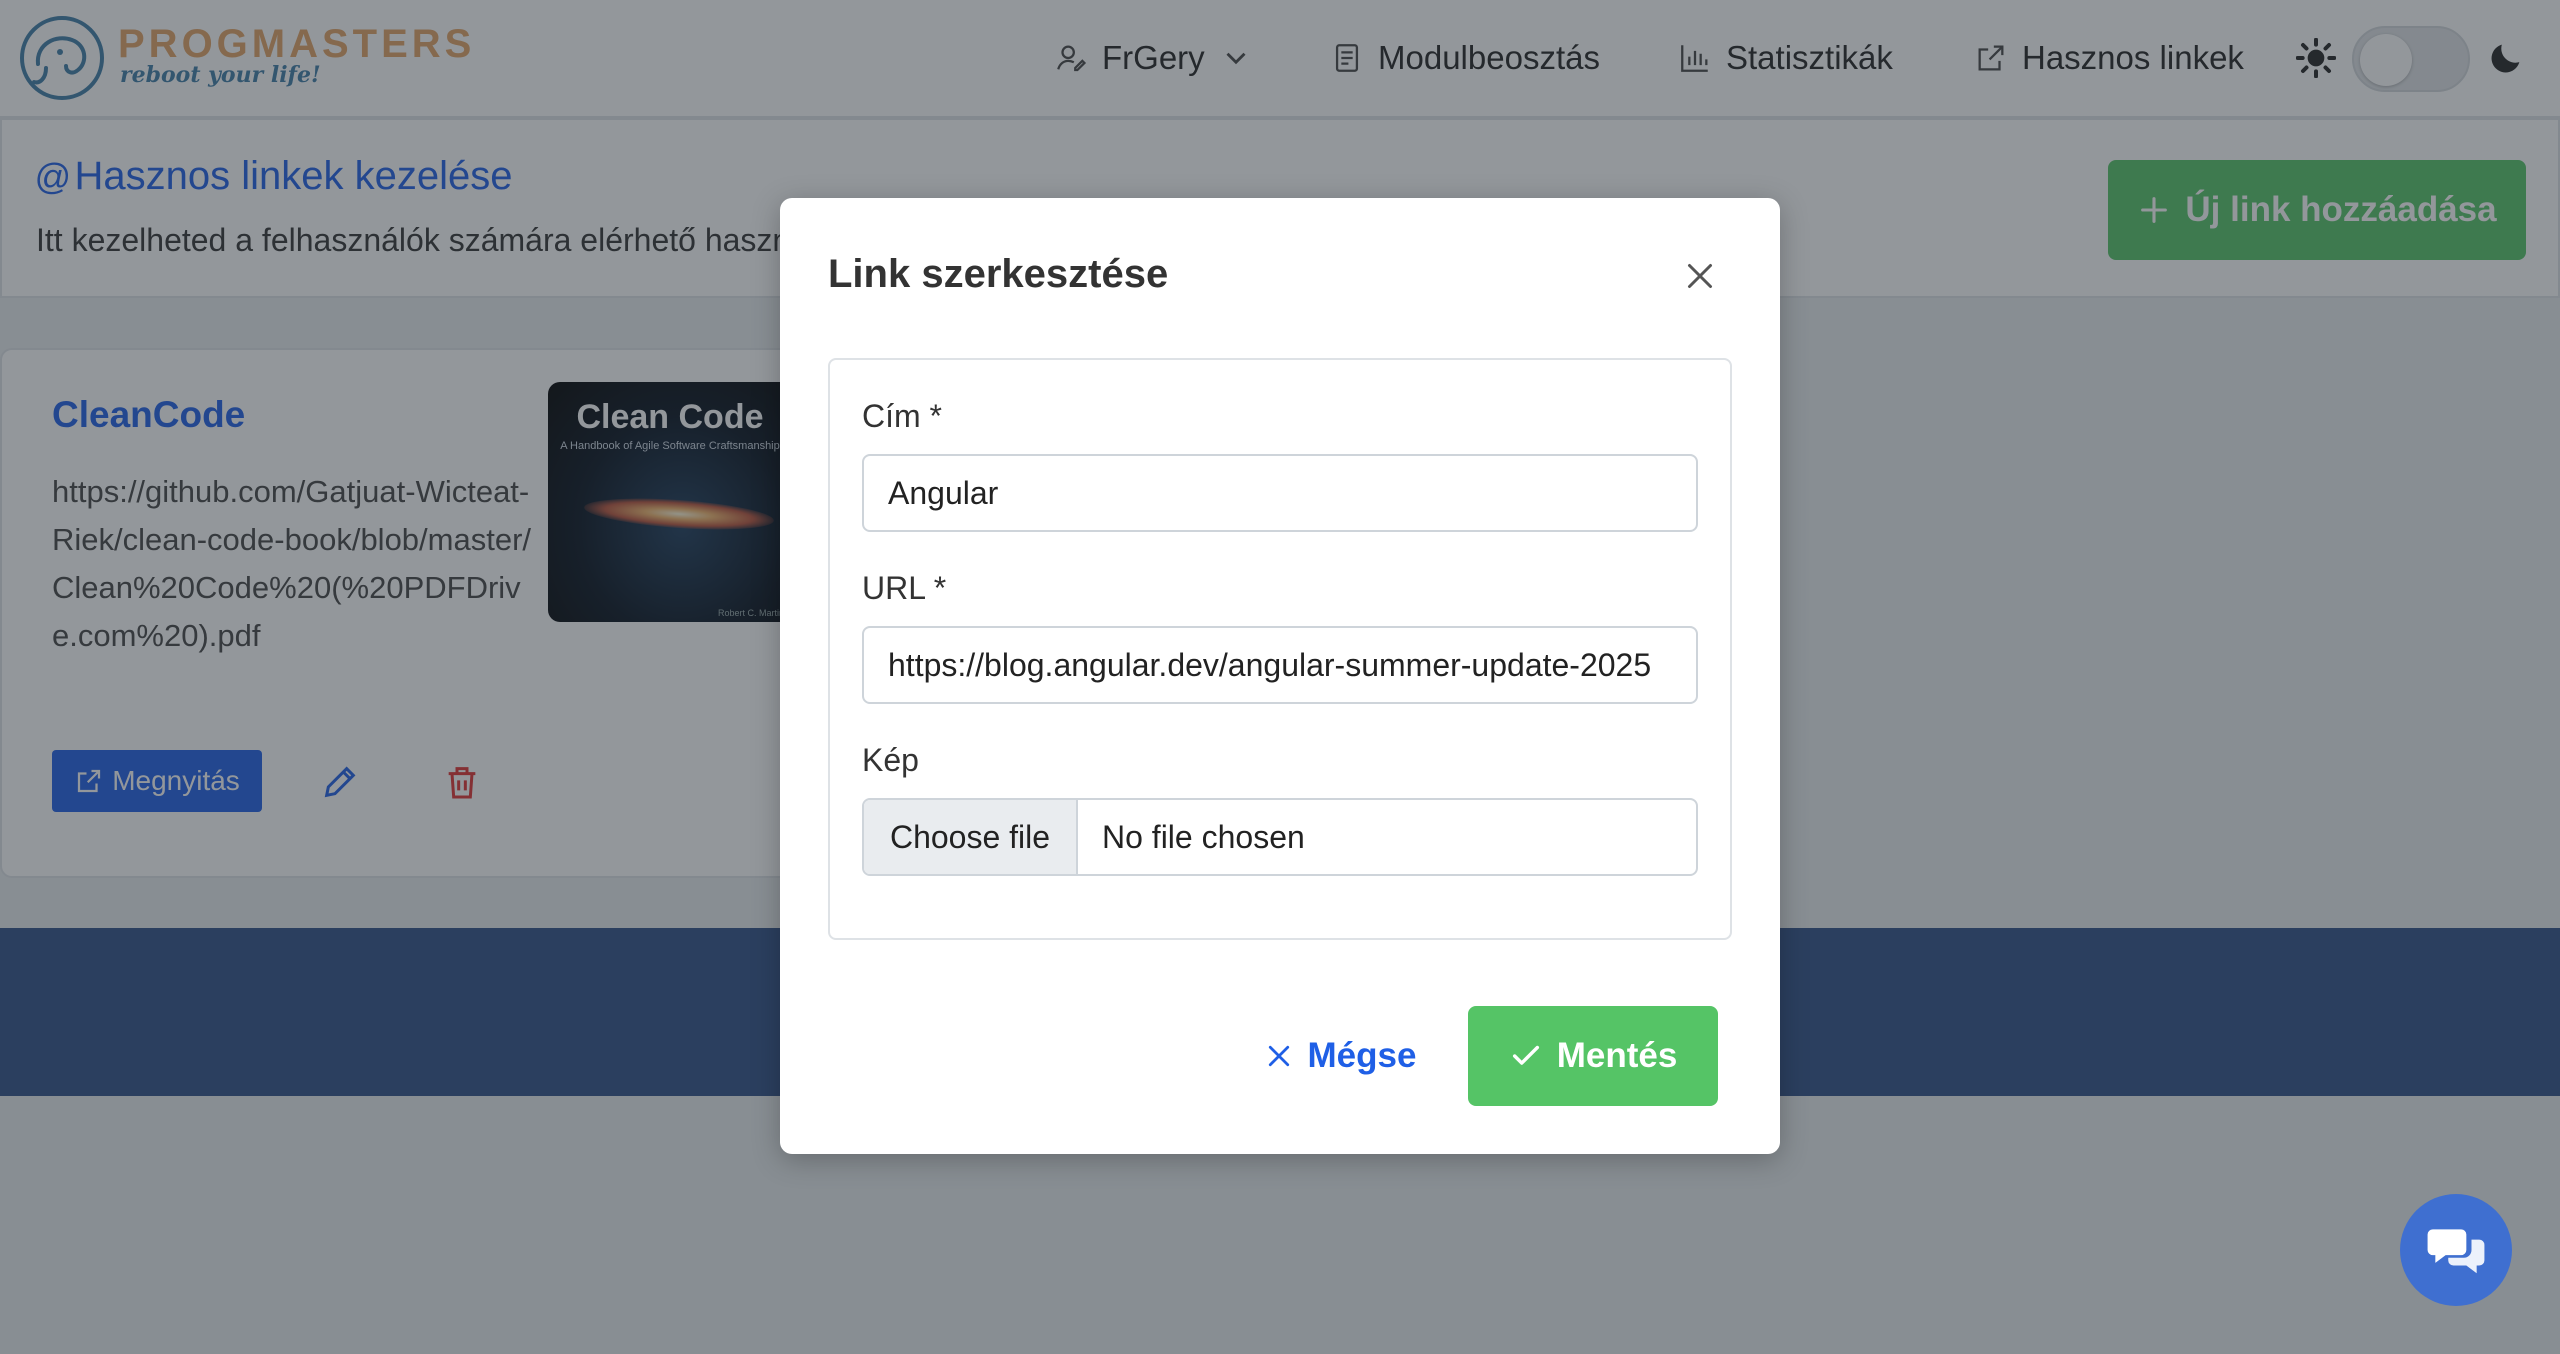 Image resolution: width=2560 pixels, height=1354 pixels. What do you see at coordinates (998, 274) in the screenshot?
I see `modal-title: Link szerkesztése` at bounding box center [998, 274].